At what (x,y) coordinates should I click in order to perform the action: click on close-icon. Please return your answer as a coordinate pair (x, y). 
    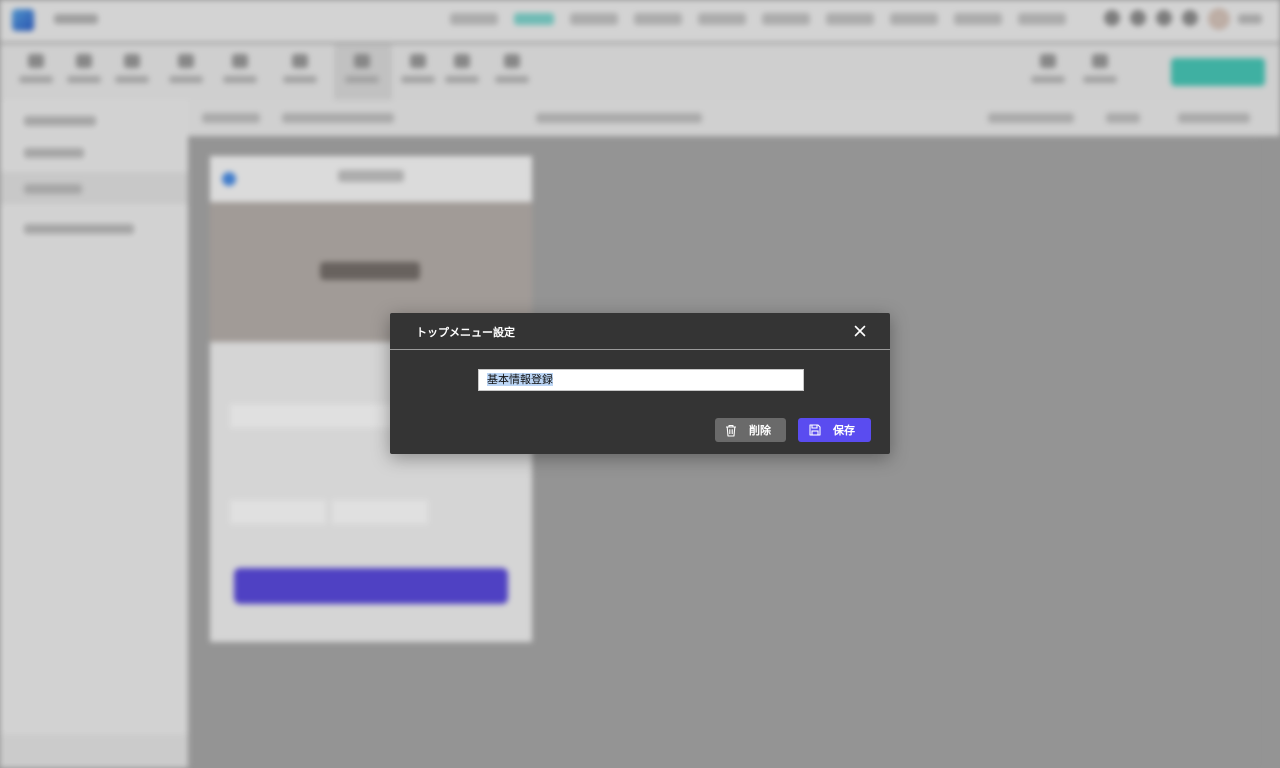
    Looking at the image, I should click on (860, 331).